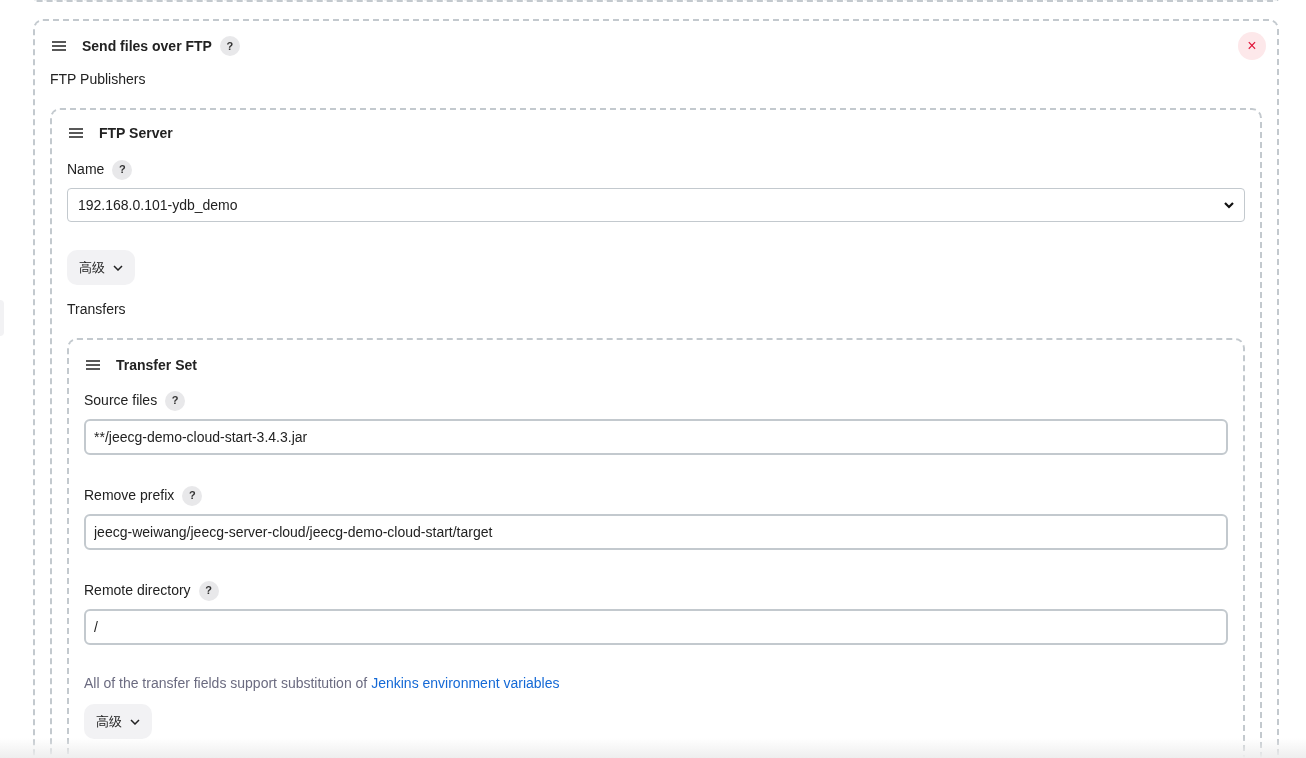 Image resolution: width=1306 pixels, height=758 pixels. Describe the element at coordinates (97, 309) in the screenshot. I see `section-label: Transfers` at that location.